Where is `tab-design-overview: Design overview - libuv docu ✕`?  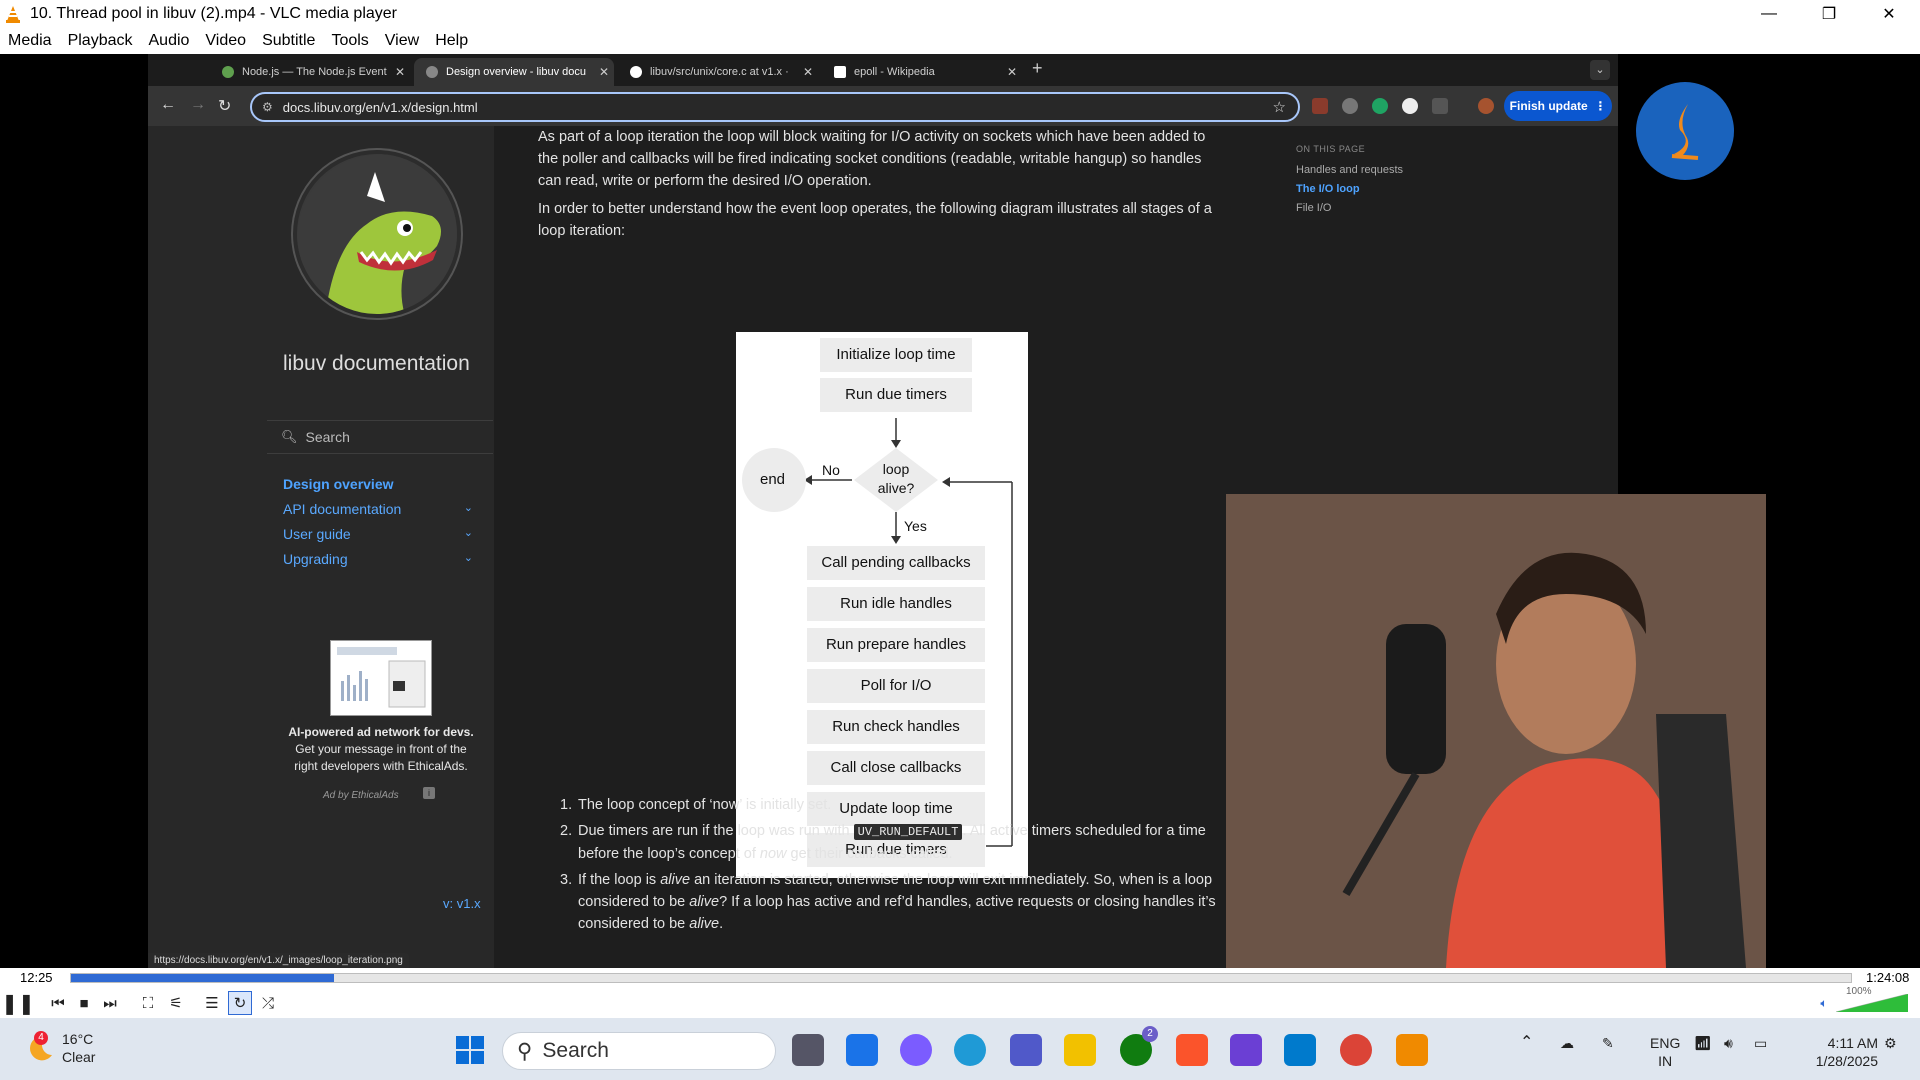 tab-design-overview: Design overview - libuv docu ✕ is located at coordinates (514, 72).